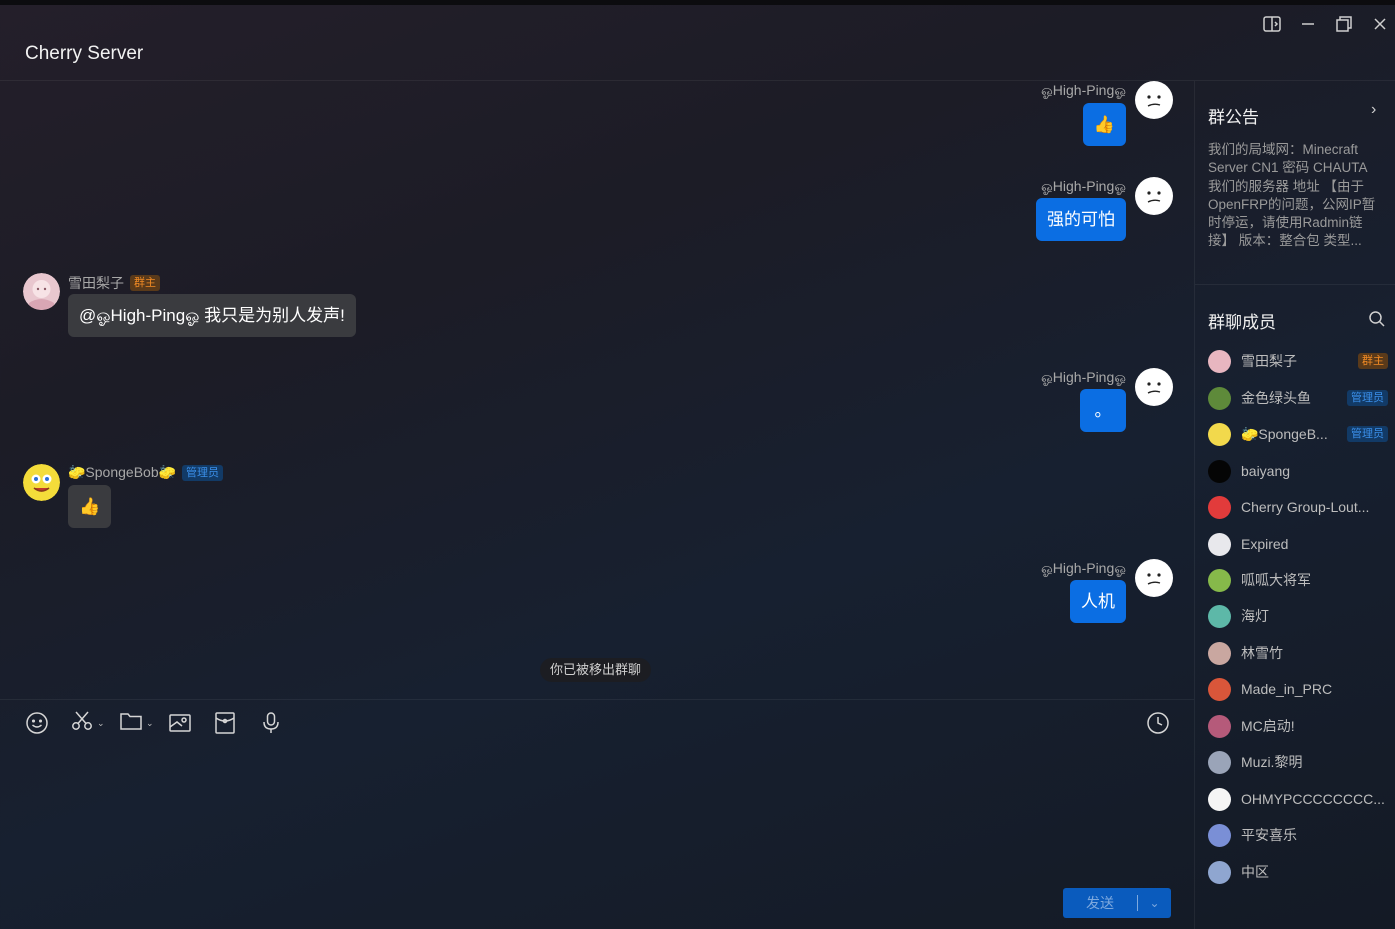 The width and height of the screenshot is (1395, 929). What do you see at coordinates (1269, 361) in the screenshot?
I see `member-name: 雪田梨子` at bounding box center [1269, 361].